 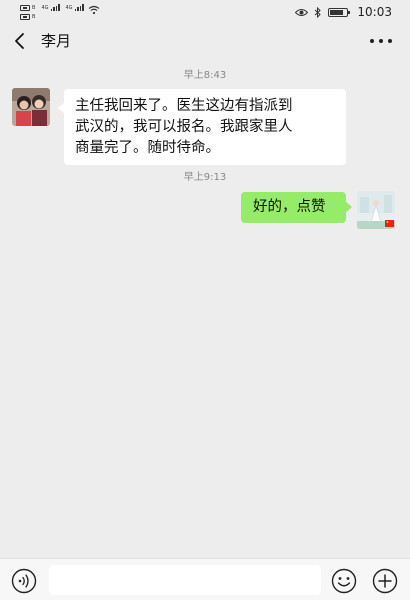 I want to click on contact-avatar, so click(x=31, y=107).